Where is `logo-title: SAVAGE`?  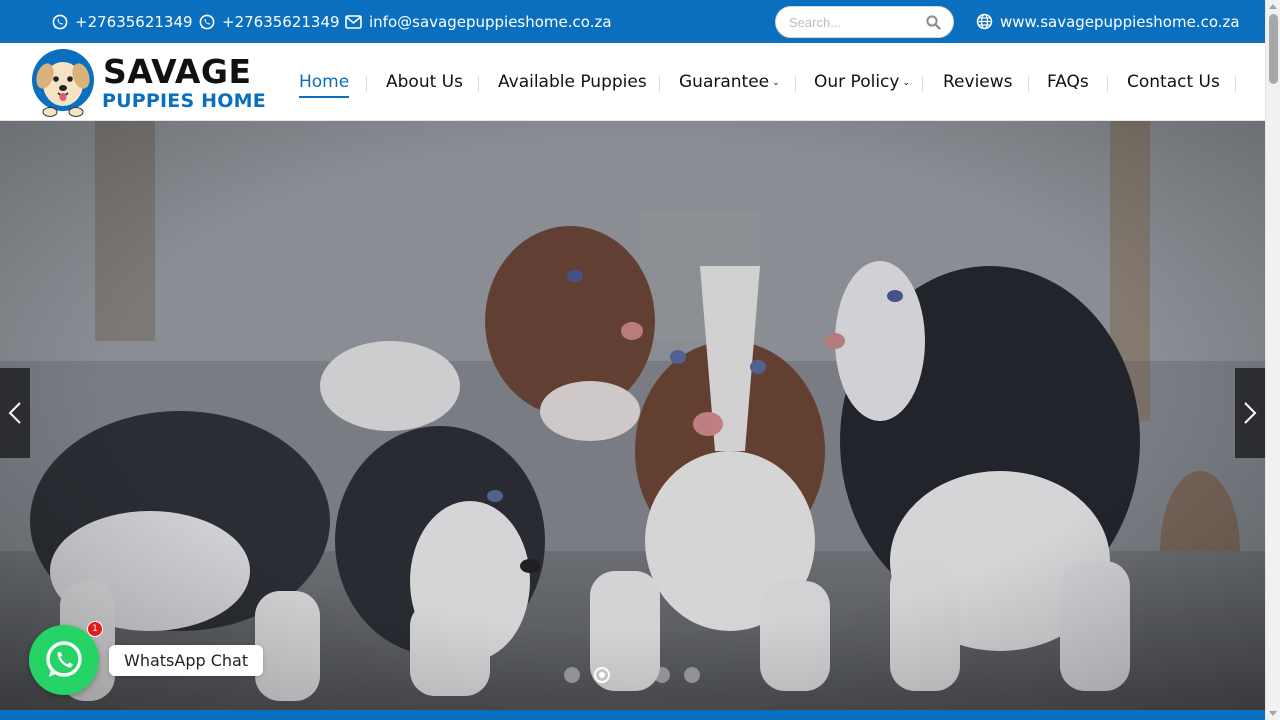
logo-title: SAVAGE is located at coordinates (177, 71).